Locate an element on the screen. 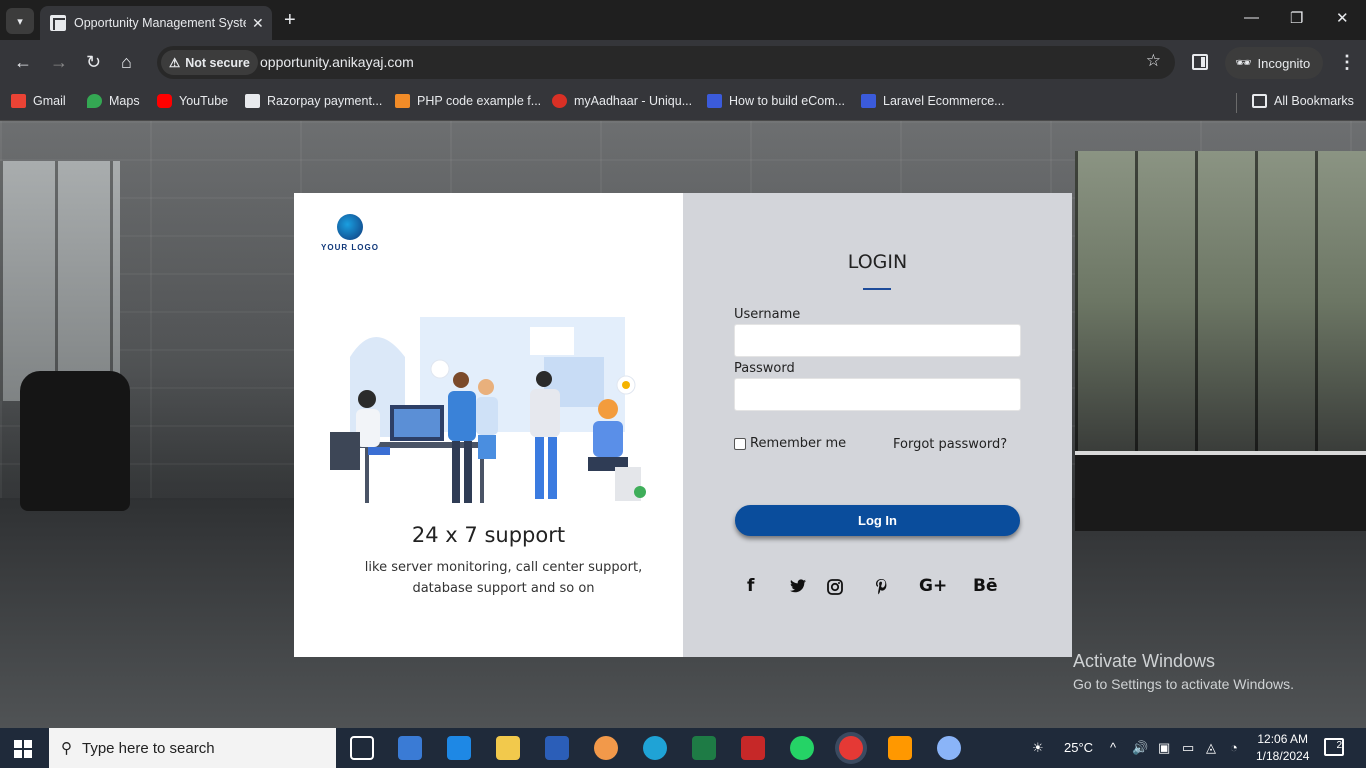 This screenshot has width=1366, height=768. browser-tab: Opportunity Management System ✕ is located at coordinates (156, 23).